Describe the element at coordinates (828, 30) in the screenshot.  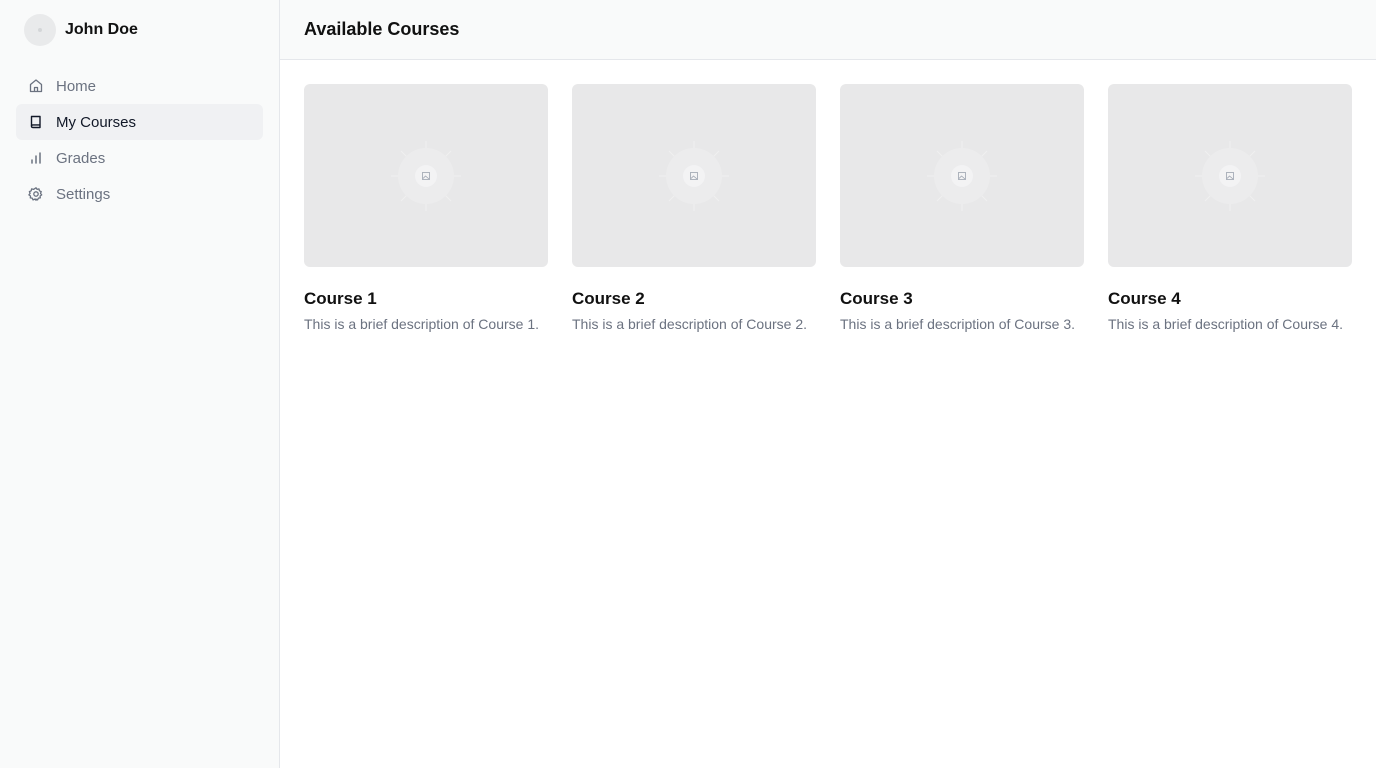
I see `page-header: Available Courses` at that location.